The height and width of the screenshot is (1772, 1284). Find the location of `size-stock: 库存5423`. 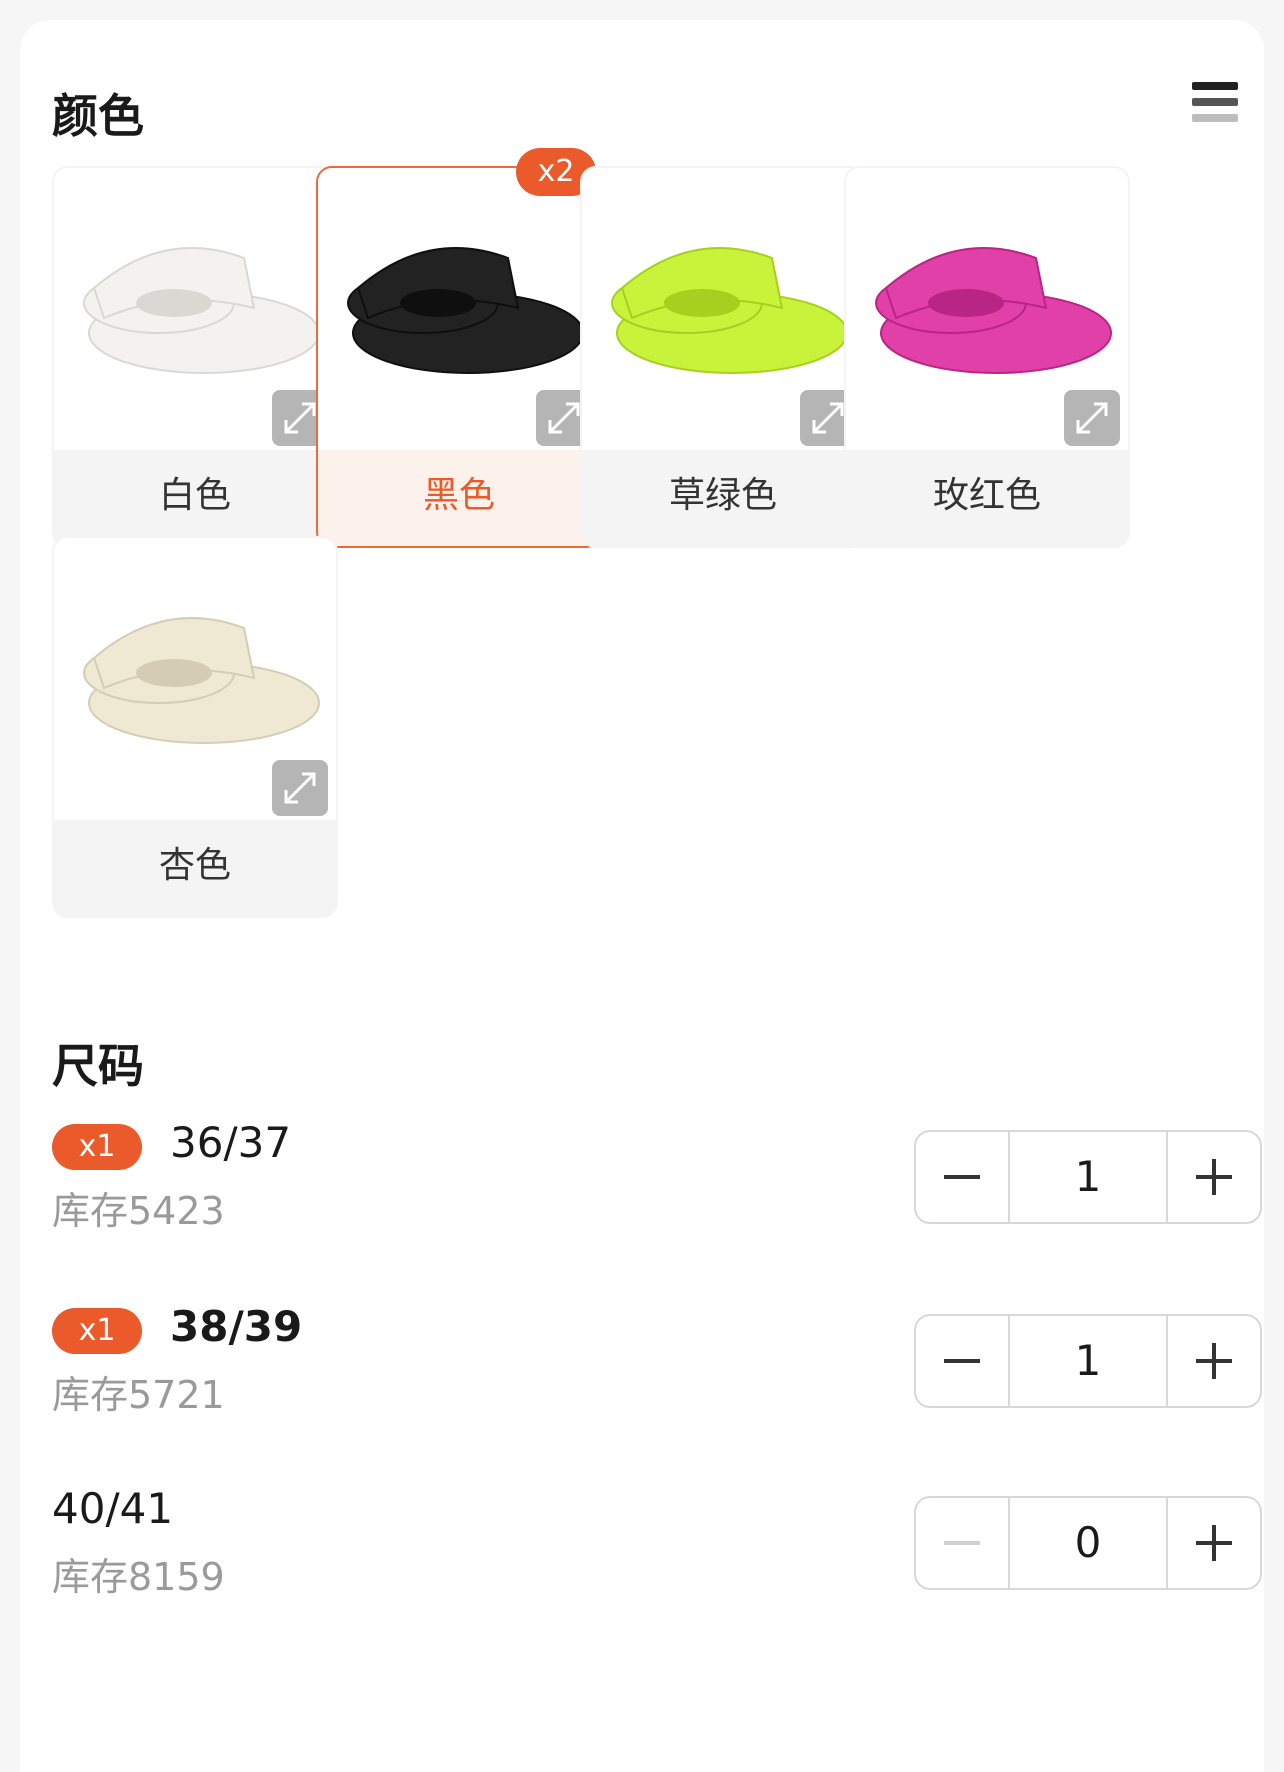

size-stock: 库存5423 is located at coordinates (138, 1211).